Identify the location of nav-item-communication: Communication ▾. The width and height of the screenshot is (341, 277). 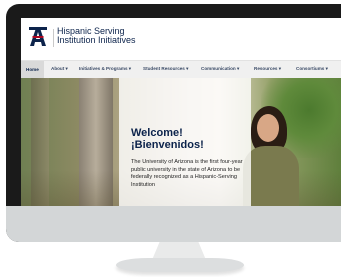
(220, 69).